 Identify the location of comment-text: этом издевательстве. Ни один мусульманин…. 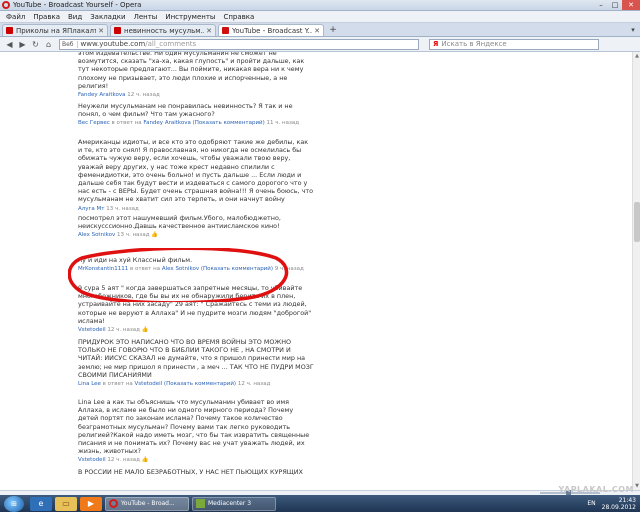
(191, 71).